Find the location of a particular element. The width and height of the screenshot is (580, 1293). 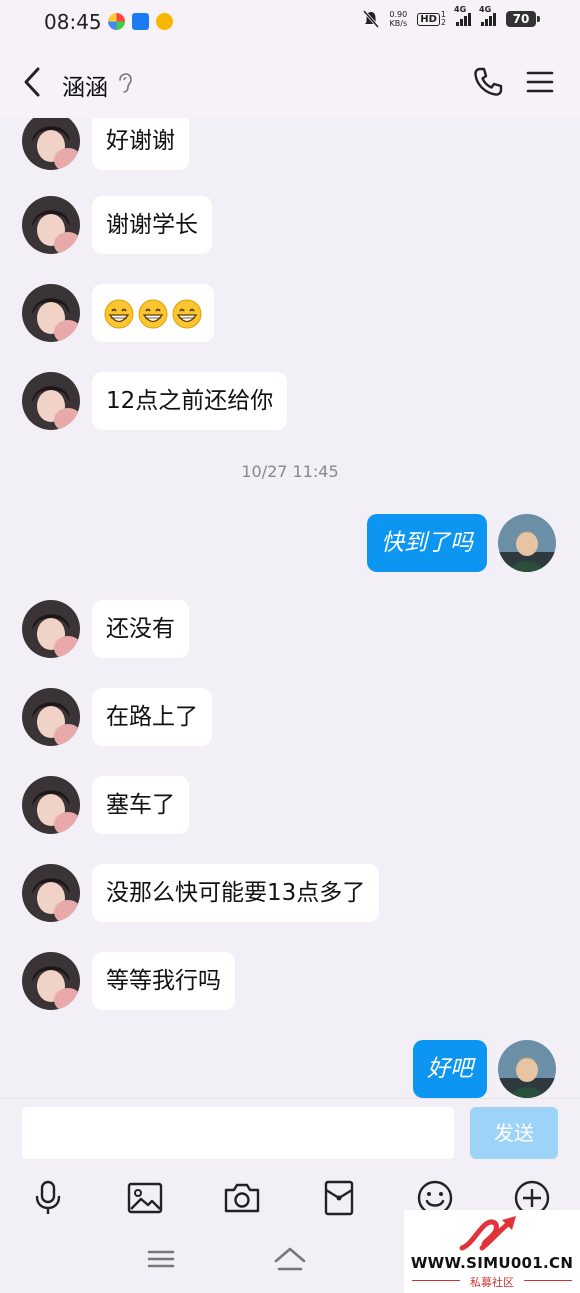

message-bubble-incoming: 还没有 is located at coordinates (140, 629).